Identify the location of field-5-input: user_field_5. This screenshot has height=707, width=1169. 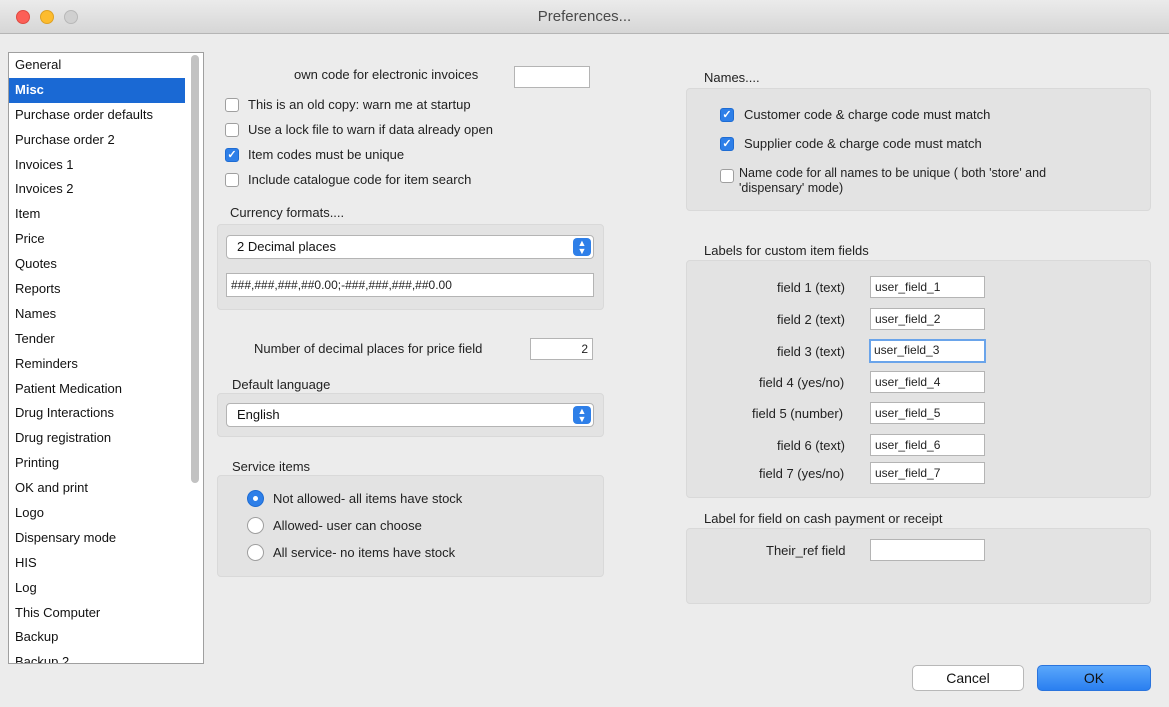
(927, 413).